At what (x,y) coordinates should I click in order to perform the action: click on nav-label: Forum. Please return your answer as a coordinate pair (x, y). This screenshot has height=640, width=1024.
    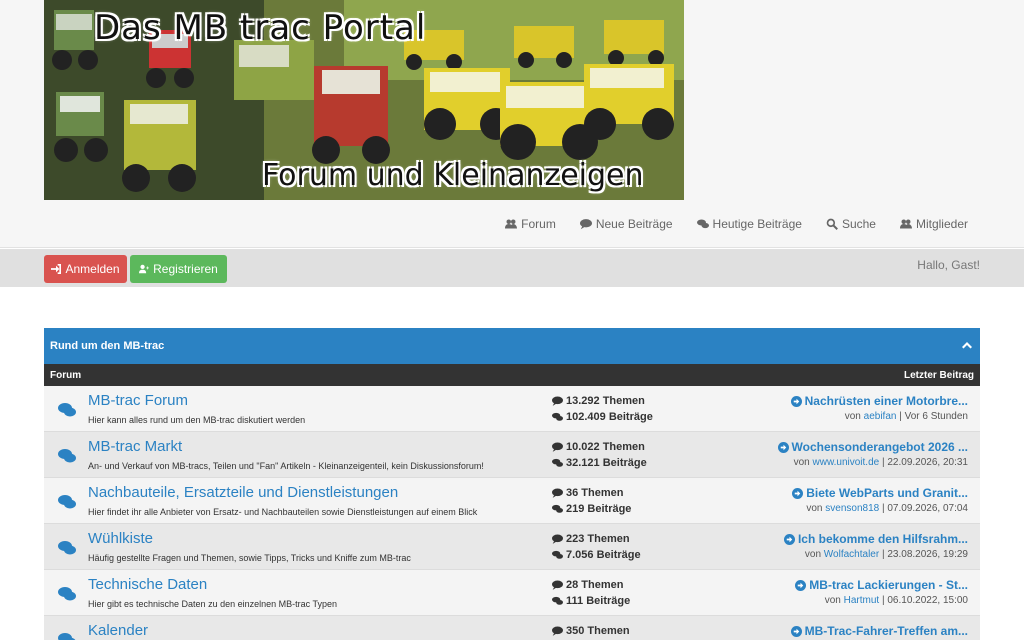
    Looking at the image, I should click on (538, 224).